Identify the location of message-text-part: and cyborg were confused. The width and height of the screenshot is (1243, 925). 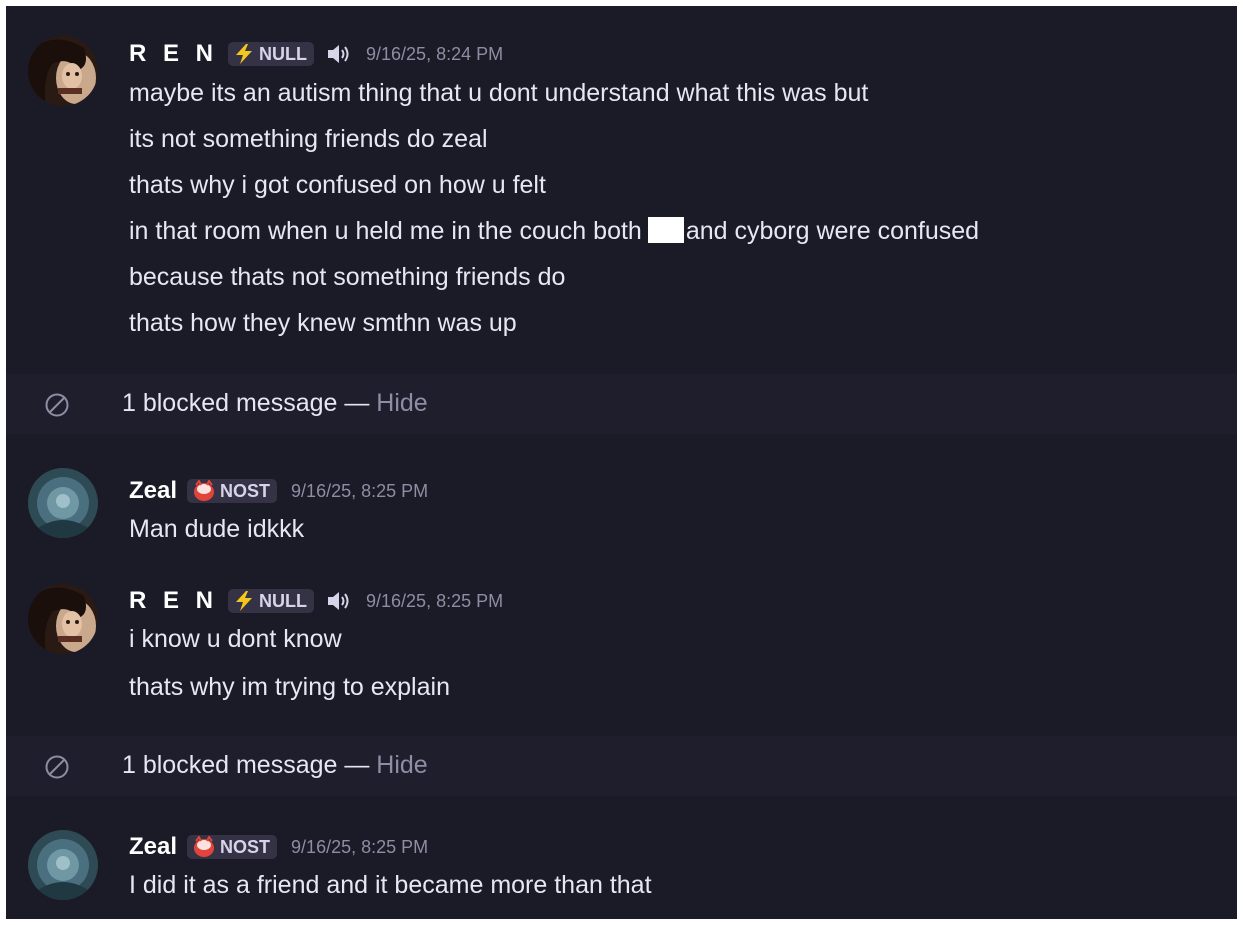
(832, 231).